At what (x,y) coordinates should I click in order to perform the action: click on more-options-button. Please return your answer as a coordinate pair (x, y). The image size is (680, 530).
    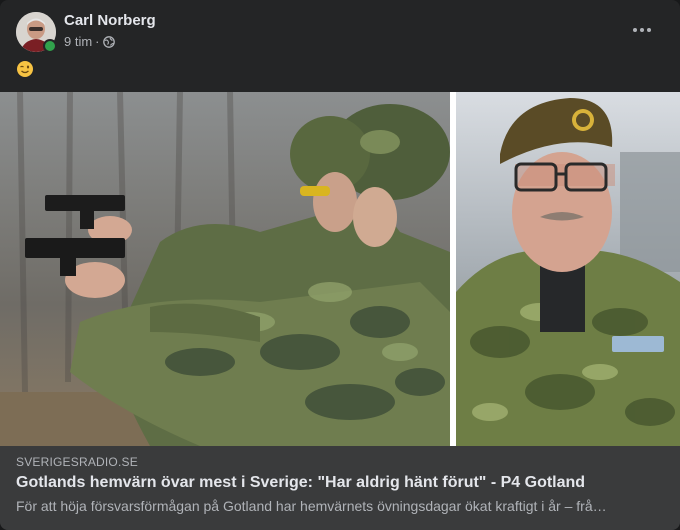
    Looking at the image, I should click on (642, 30).